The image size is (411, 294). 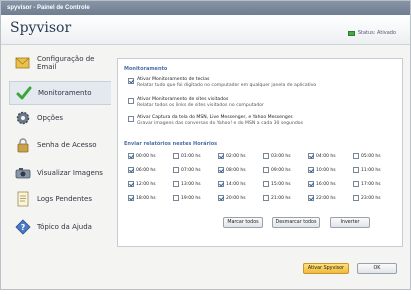 What do you see at coordinates (205, 30) in the screenshot?
I see `app-header: Spyvisor Status: Ativado` at bounding box center [205, 30].